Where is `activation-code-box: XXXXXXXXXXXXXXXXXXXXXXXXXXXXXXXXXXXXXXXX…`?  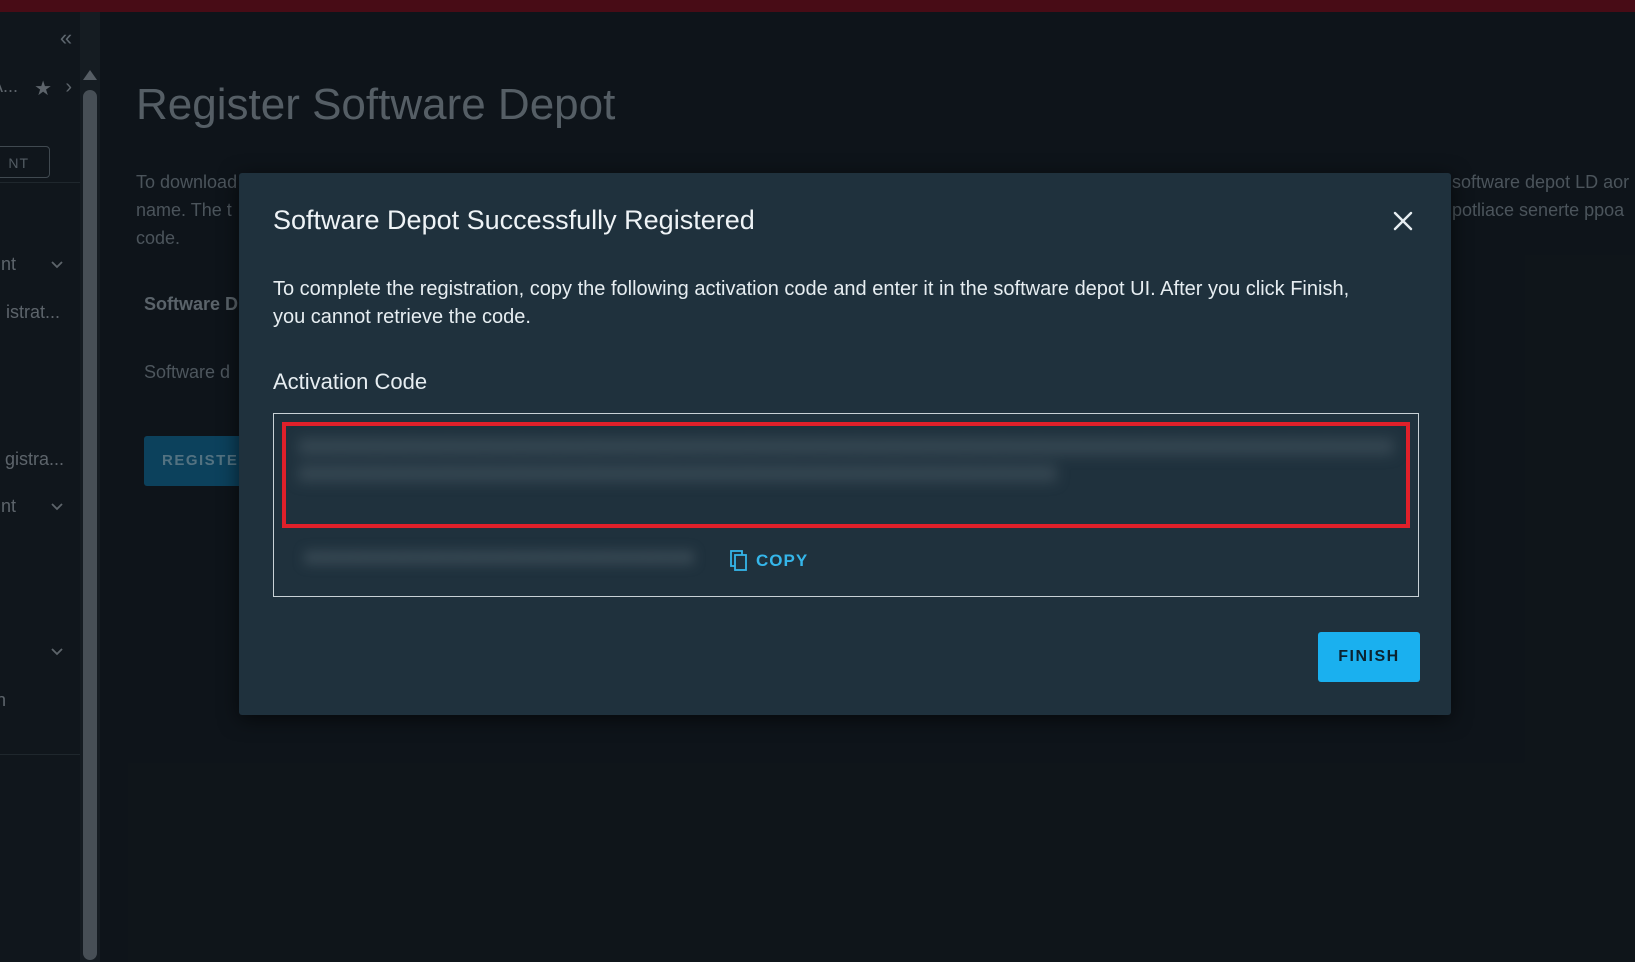
activation-code-box: XXXXXXXXXXXXXXXXXXXXXXXXXXXXXXXXXXXXXXXX… is located at coordinates (846, 505).